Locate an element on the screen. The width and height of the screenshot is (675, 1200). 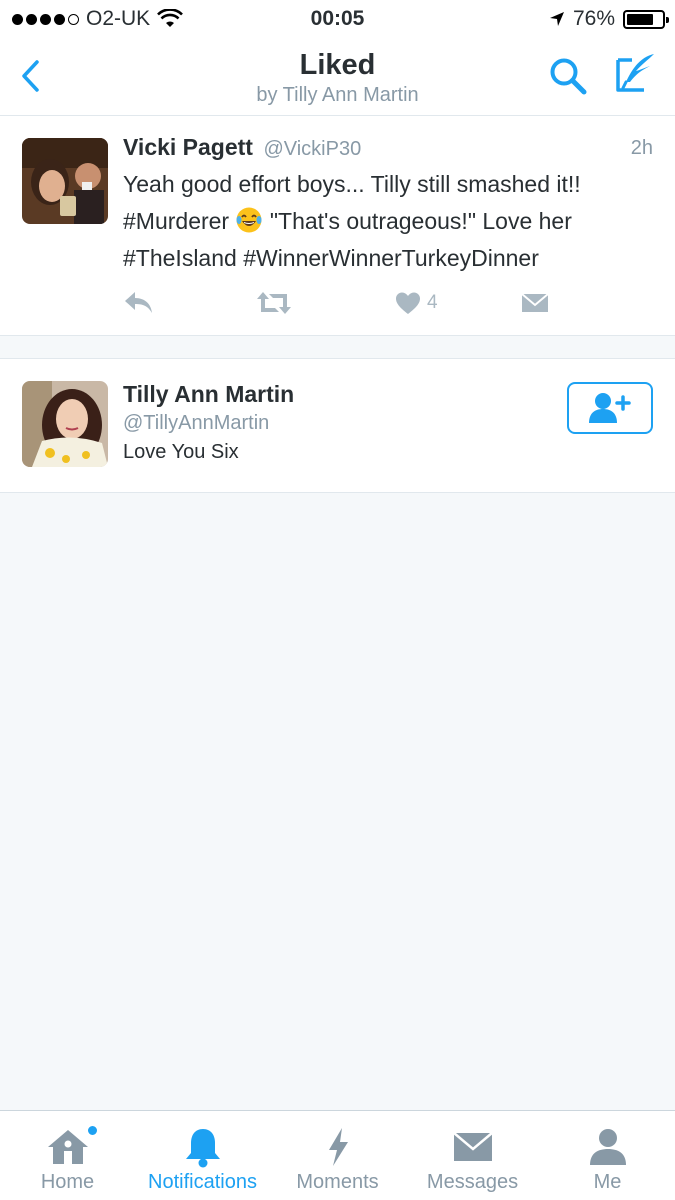
user-handle: @TillyAnnMartin is located at coordinates (196, 423).